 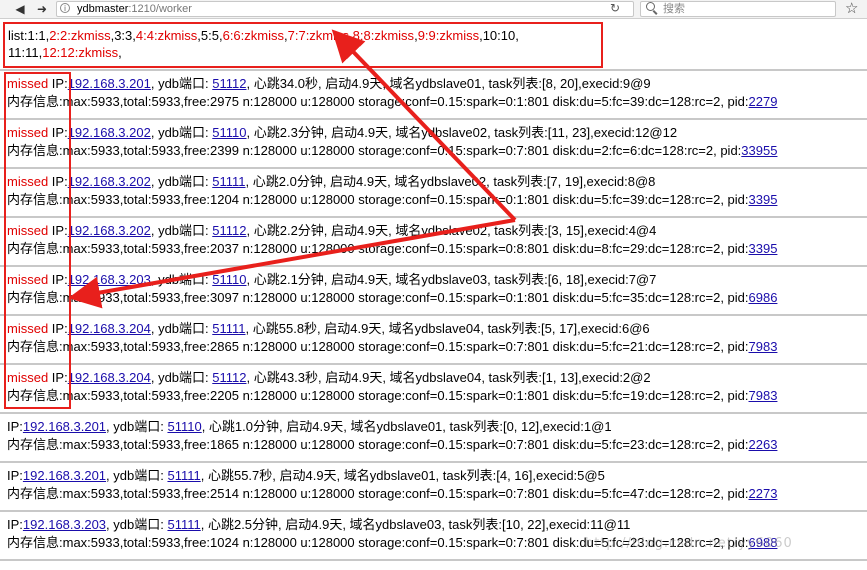 I want to click on browser-toolbar: ◀ ➜ ydbmaster:1210/worker i ↻ 搜索 ☆, so click(x=433, y=9).